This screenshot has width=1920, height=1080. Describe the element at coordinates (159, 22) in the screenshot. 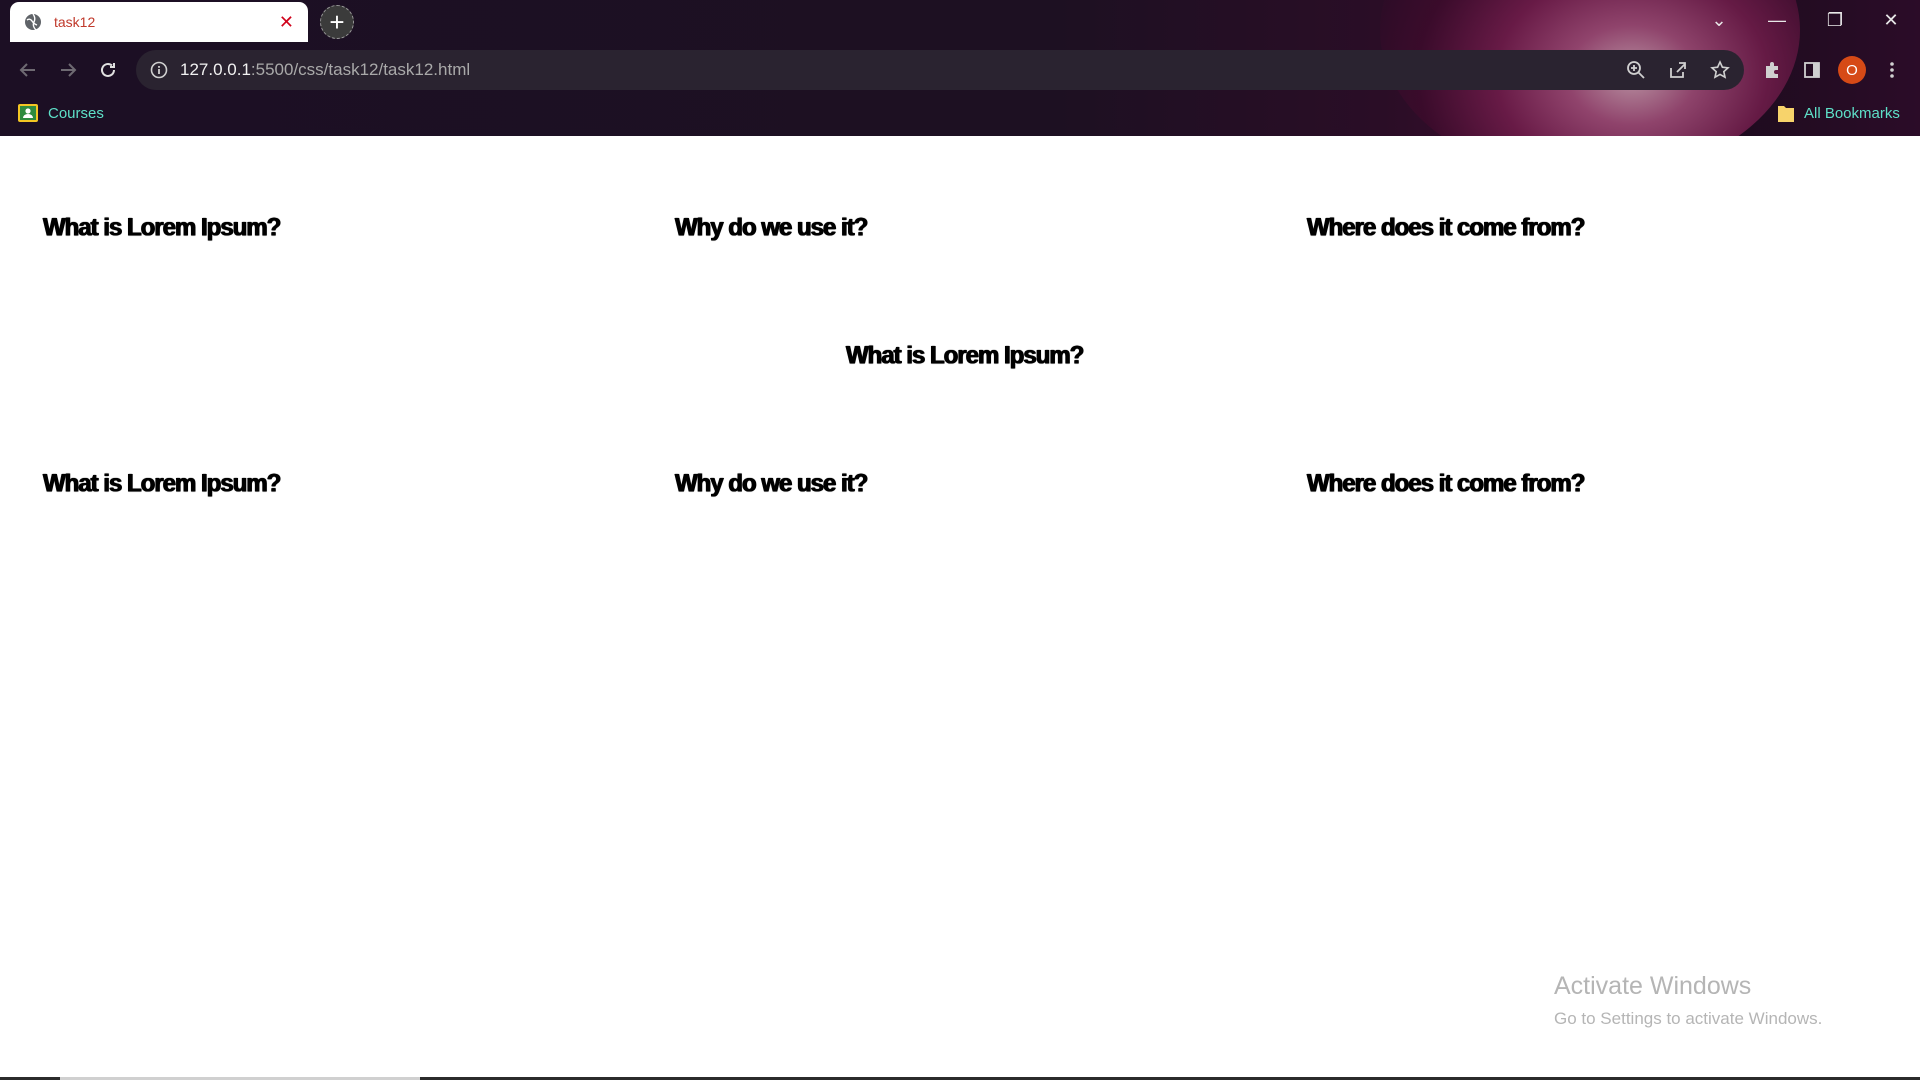

I see `tab-task12: task12 ✕` at that location.